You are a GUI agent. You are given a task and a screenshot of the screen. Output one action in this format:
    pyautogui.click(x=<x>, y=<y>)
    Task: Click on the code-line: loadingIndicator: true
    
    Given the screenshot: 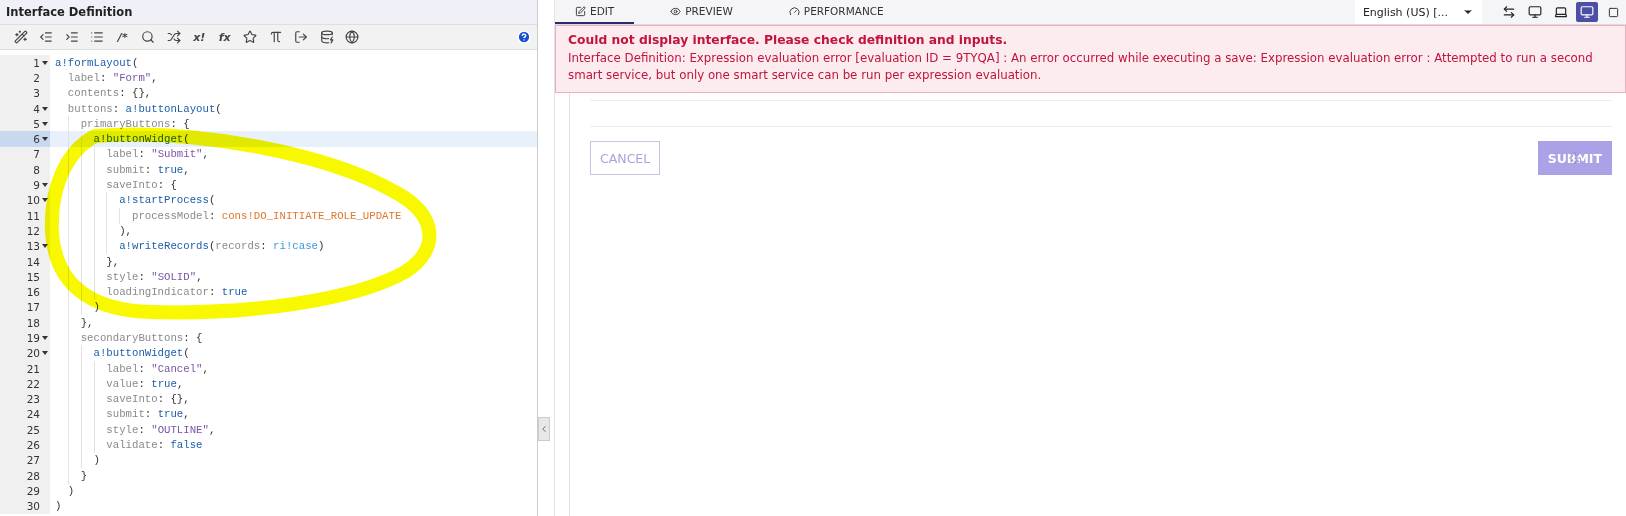 What is the action you would take?
    pyautogui.click(x=151, y=292)
    